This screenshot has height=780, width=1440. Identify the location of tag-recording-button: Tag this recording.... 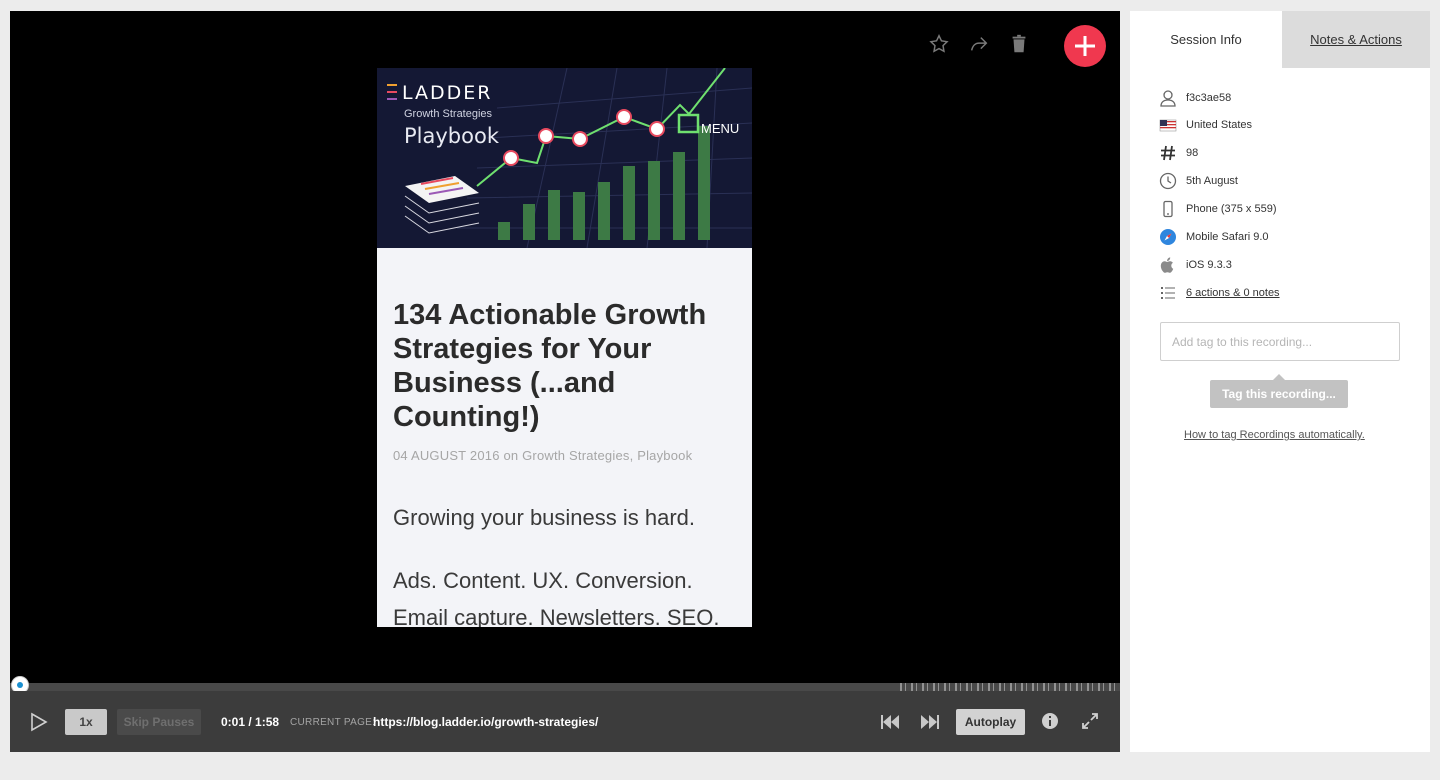
(1279, 391).